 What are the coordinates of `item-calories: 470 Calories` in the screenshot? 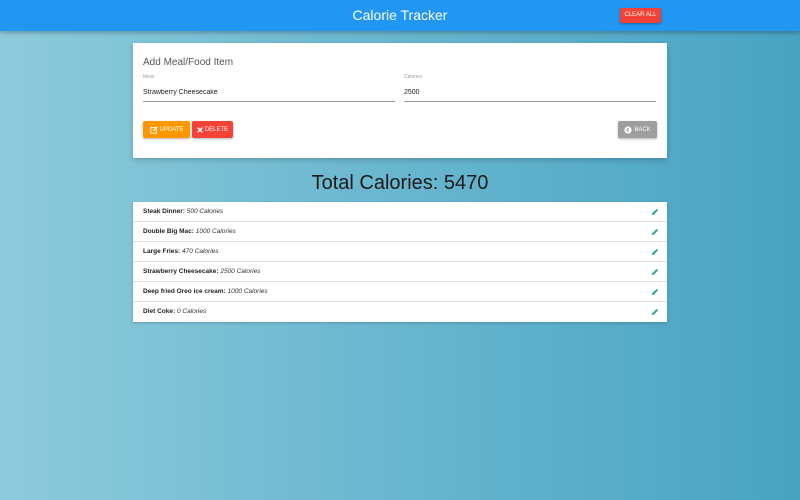 It's located at (200, 251).